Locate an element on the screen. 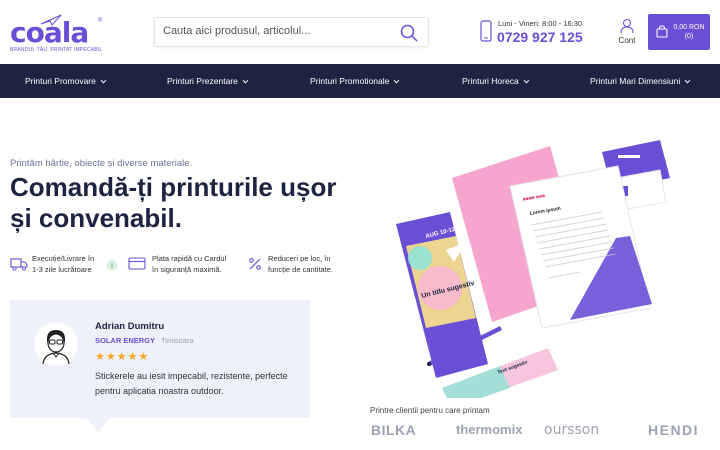 The image size is (720, 450). clients-label: Printre clientii pentru care printam is located at coordinates (430, 410).